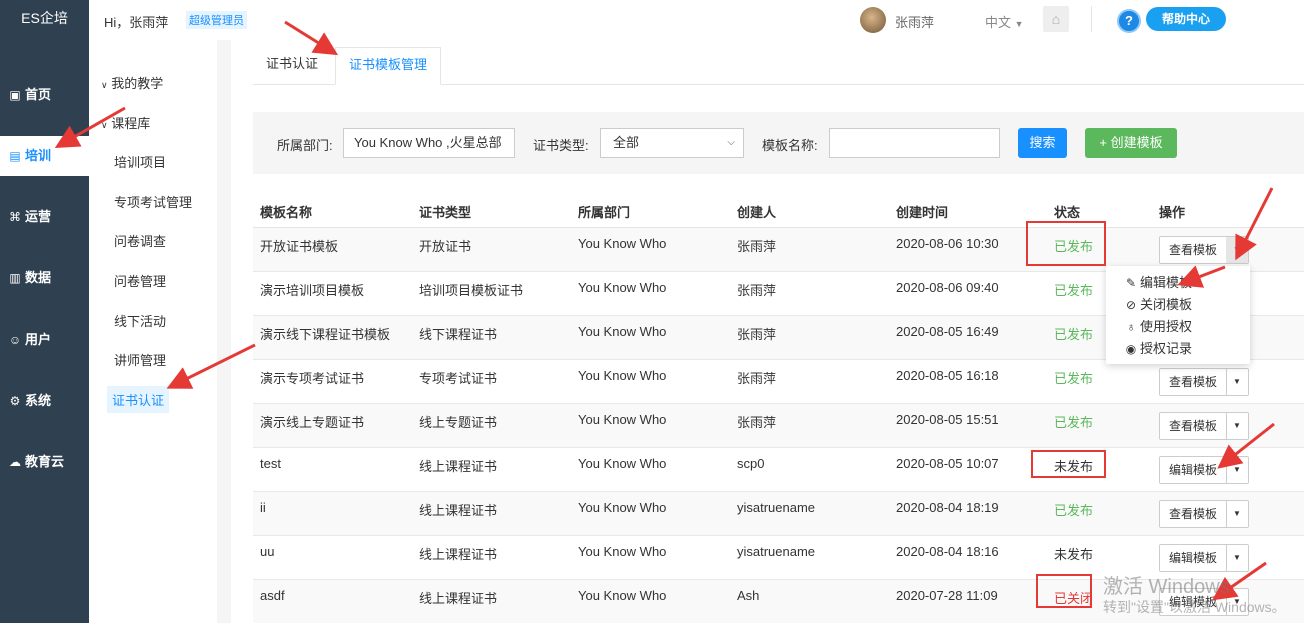 This screenshot has height=623, width=1304. What do you see at coordinates (1042, 143) in the screenshot?
I see `search-button: 搜索` at bounding box center [1042, 143].